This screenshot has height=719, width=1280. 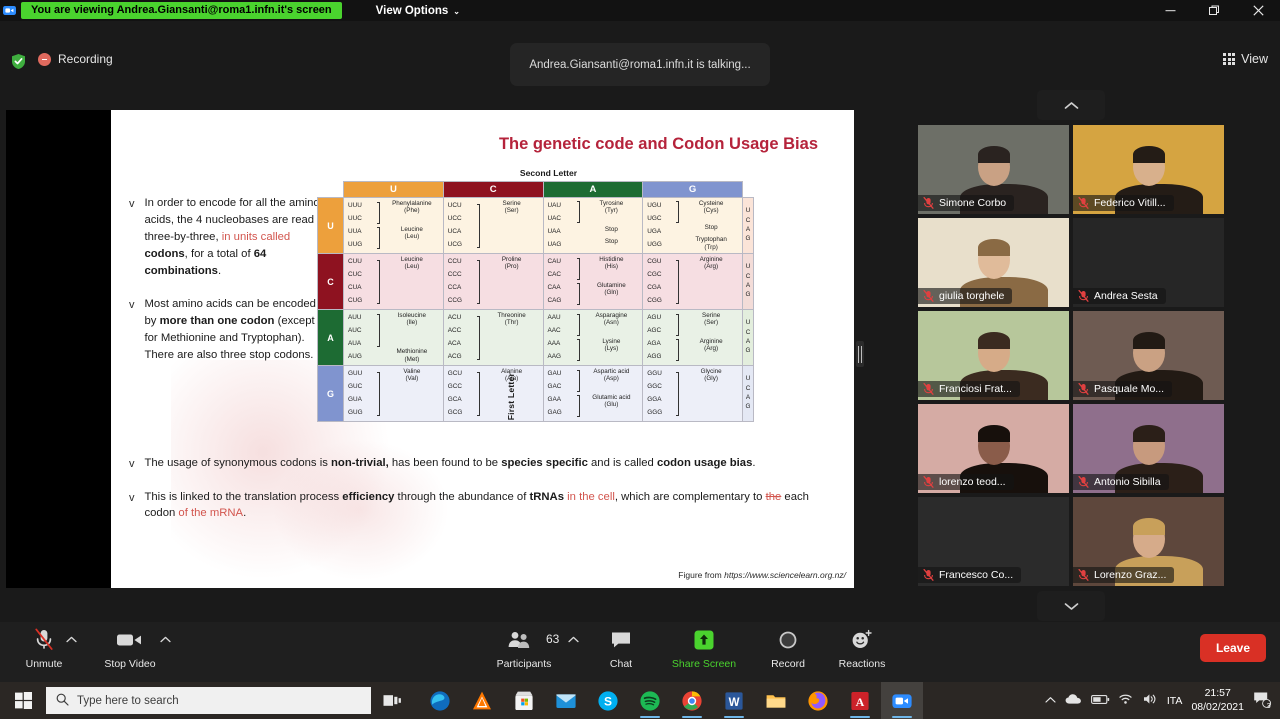 I want to click on amino-acid: Threonine (Thr), so click(x=512, y=337).